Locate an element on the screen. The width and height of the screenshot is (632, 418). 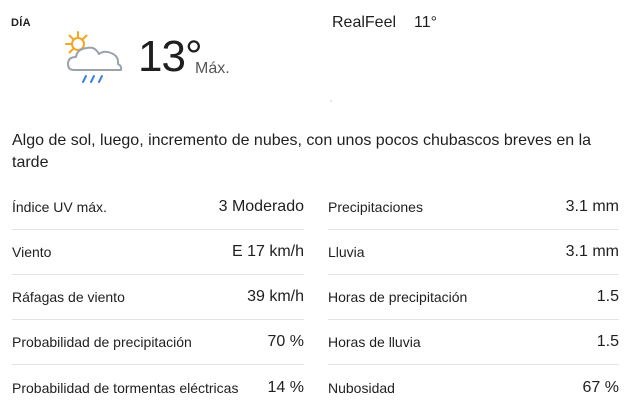
realfeel-label: RealFeel is located at coordinates (364, 22).